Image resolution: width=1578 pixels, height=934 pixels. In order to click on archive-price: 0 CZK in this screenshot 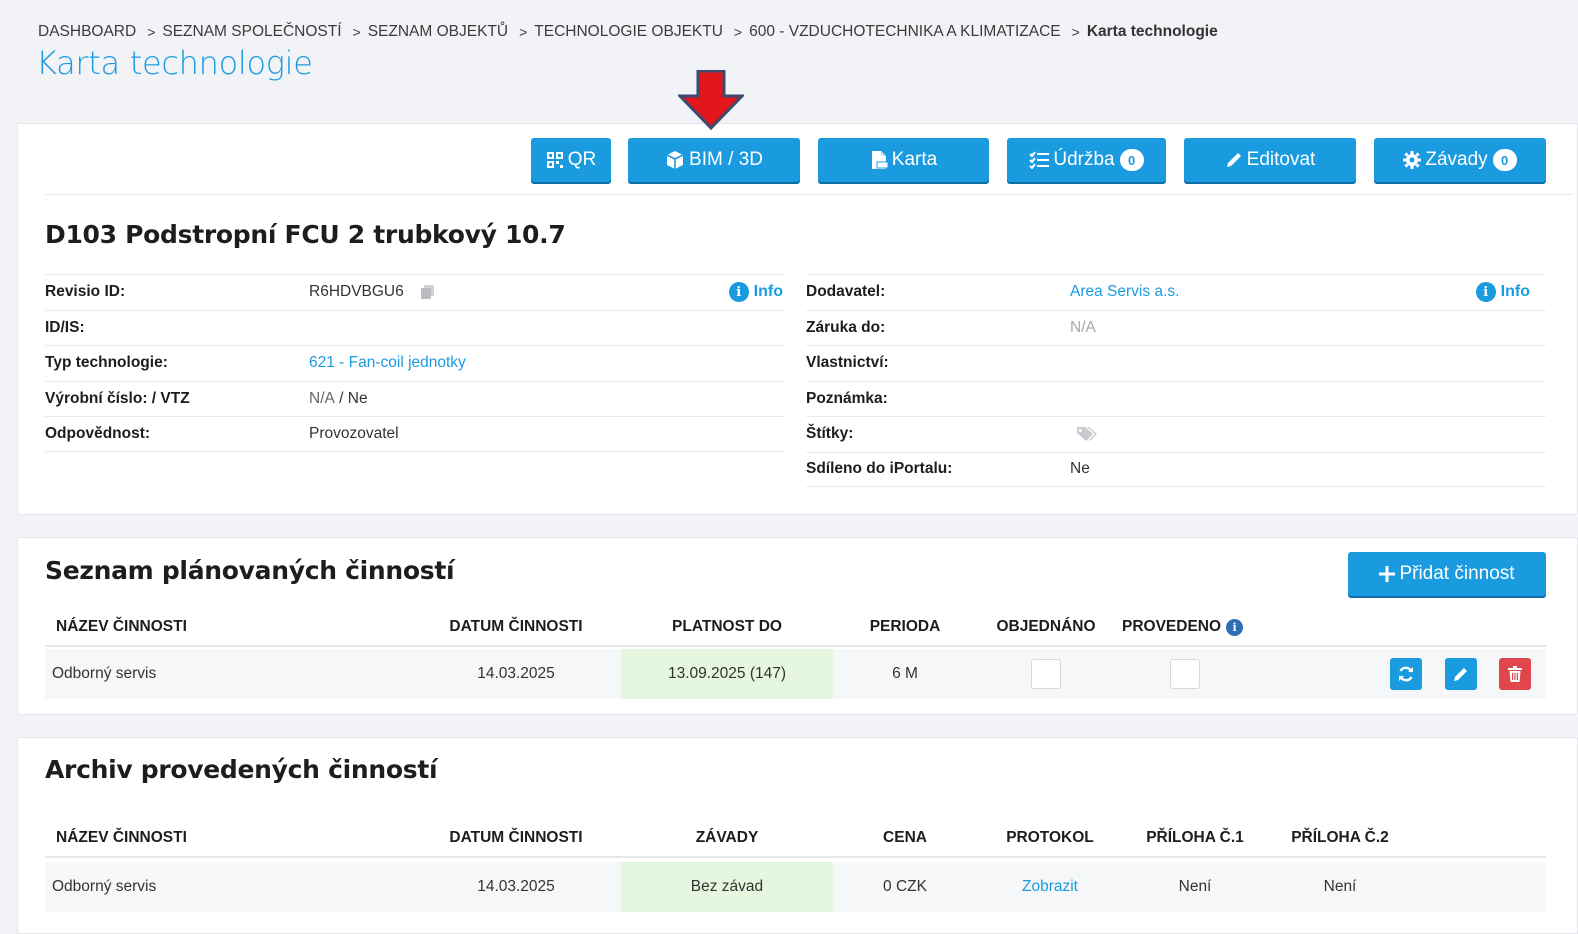, I will do `click(905, 886)`.